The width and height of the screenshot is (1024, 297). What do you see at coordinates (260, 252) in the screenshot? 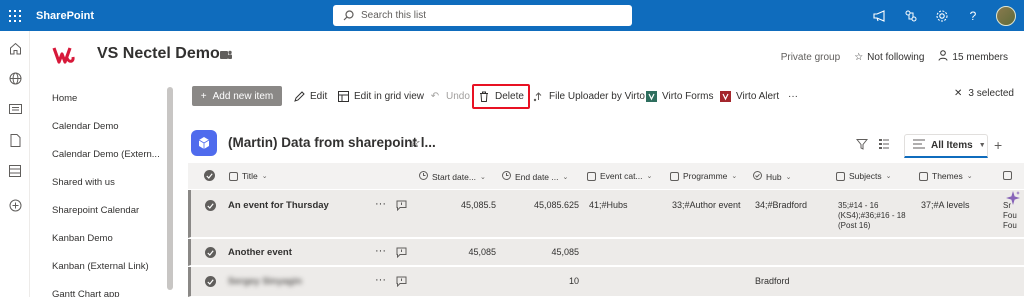
I see `row-title: Another event` at bounding box center [260, 252].